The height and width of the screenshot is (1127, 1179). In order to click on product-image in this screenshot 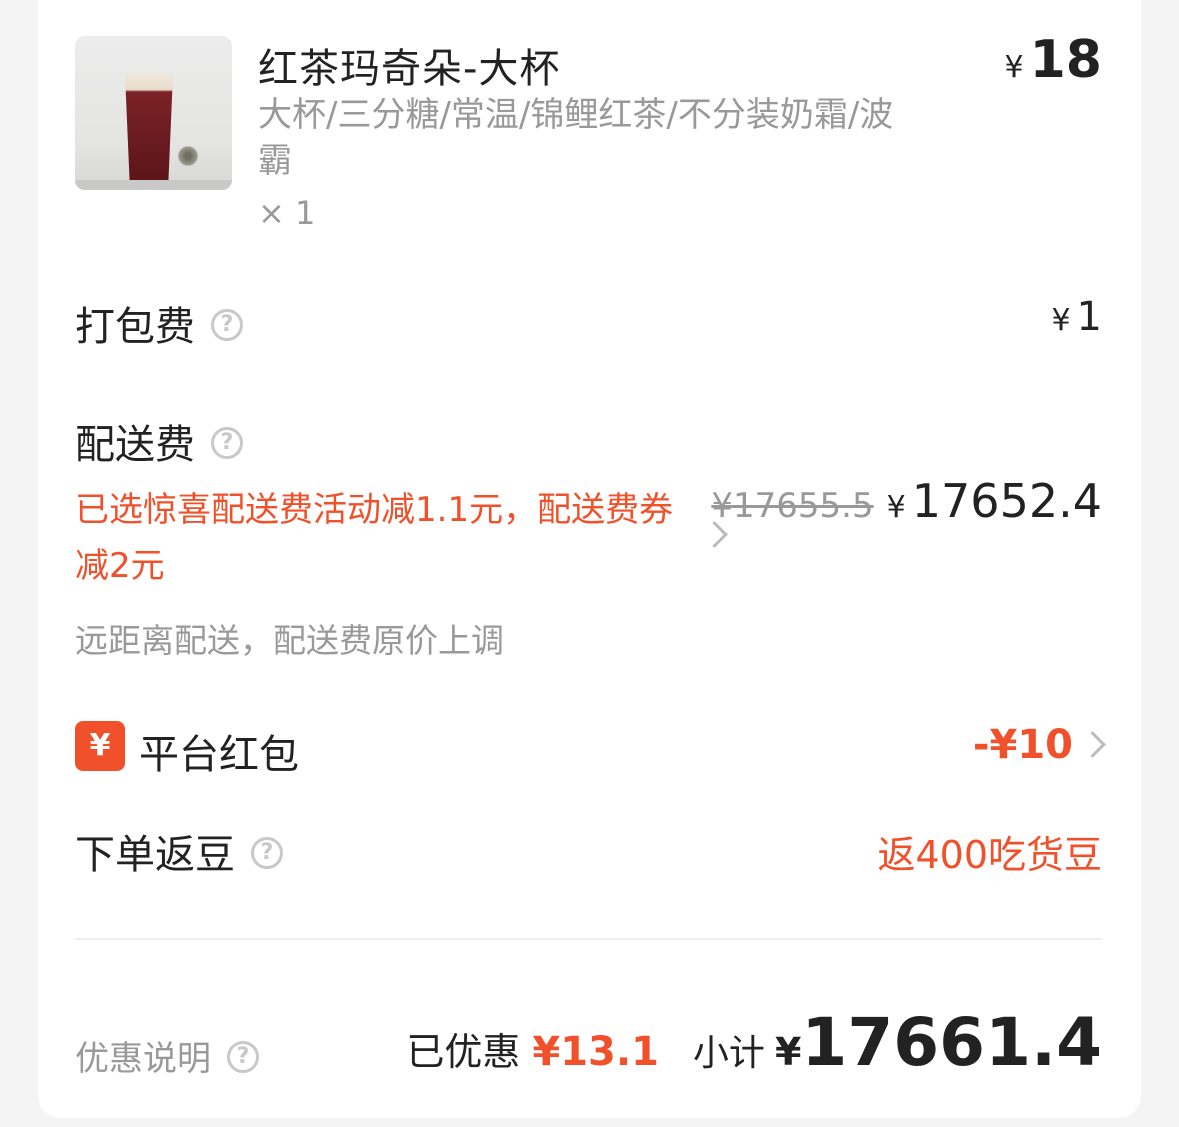, I will do `click(153, 113)`.